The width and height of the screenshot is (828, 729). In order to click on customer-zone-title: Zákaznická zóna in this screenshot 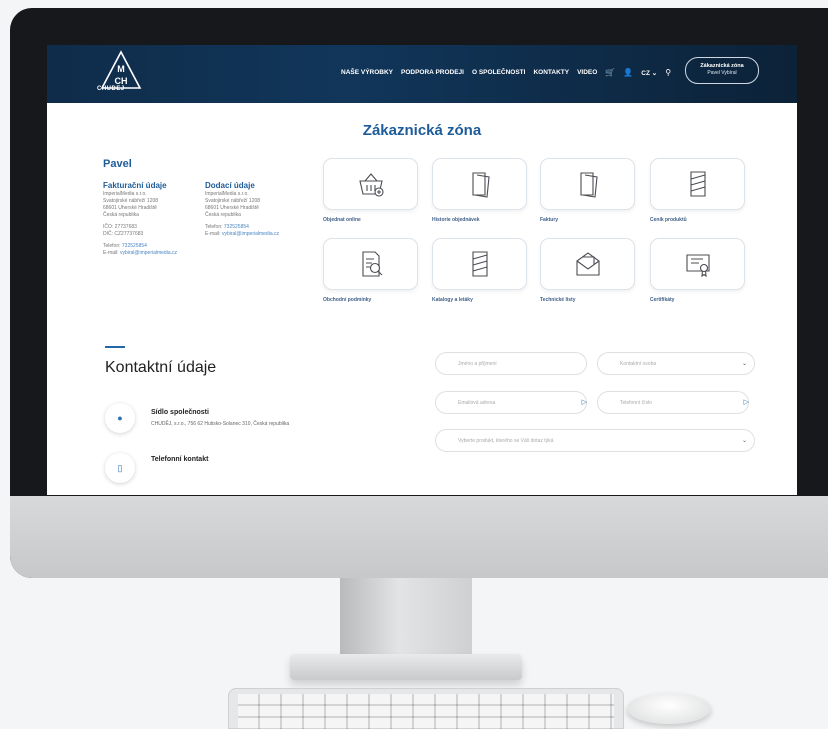, I will do `click(722, 66)`.